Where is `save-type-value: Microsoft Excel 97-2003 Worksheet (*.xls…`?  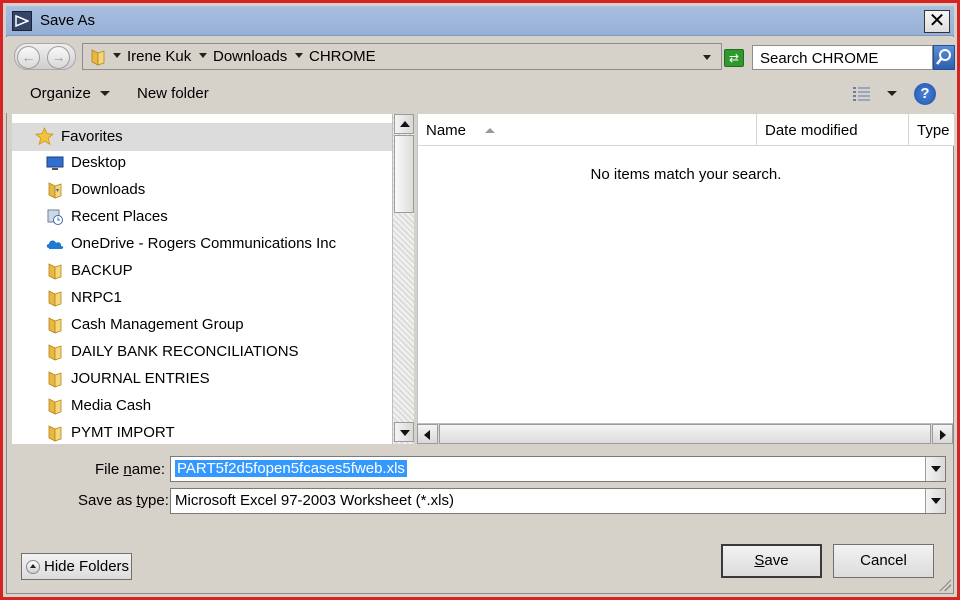
save-type-value: Microsoft Excel 97-2003 Worksheet (*.xls… is located at coordinates (314, 500).